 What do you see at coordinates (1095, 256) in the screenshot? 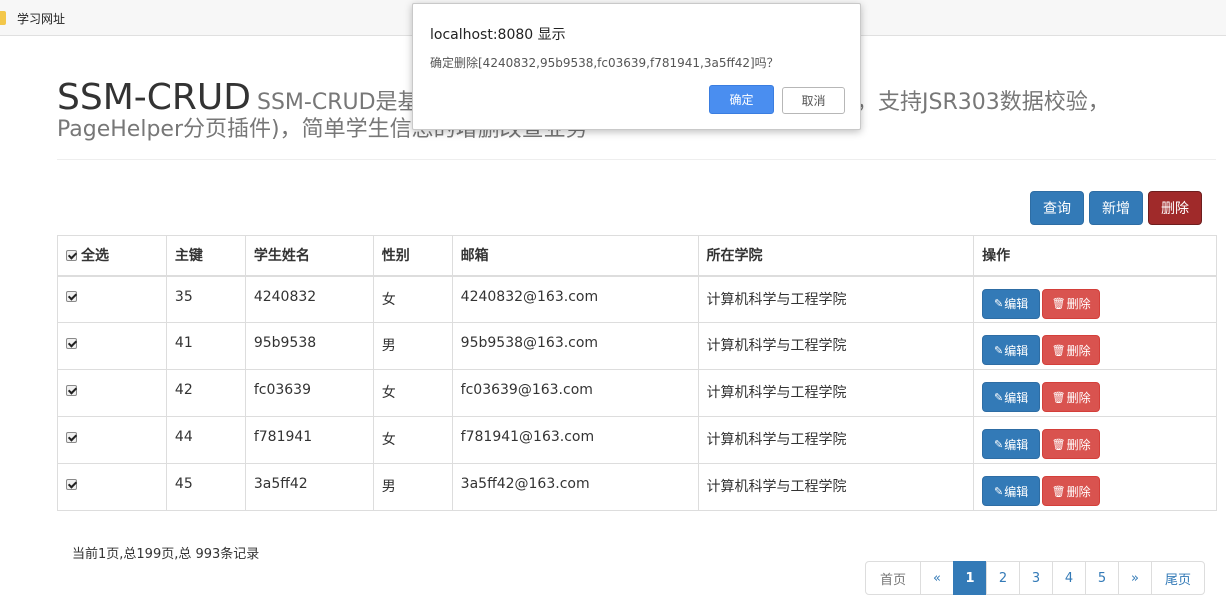
I see `header-actions: 操作` at bounding box center [1095, 256].